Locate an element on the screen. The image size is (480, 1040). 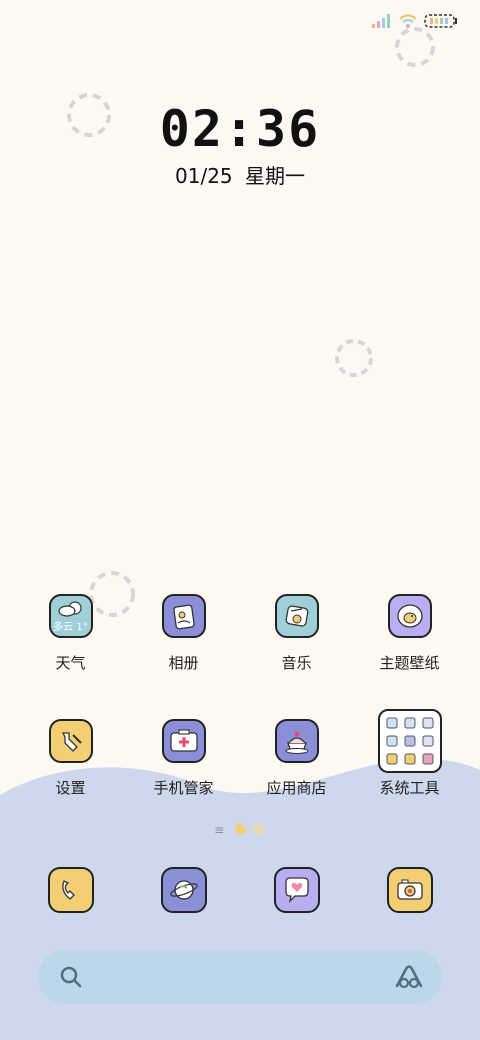
app-theme: 主题壁纸 is located at coordinates (409, 633).